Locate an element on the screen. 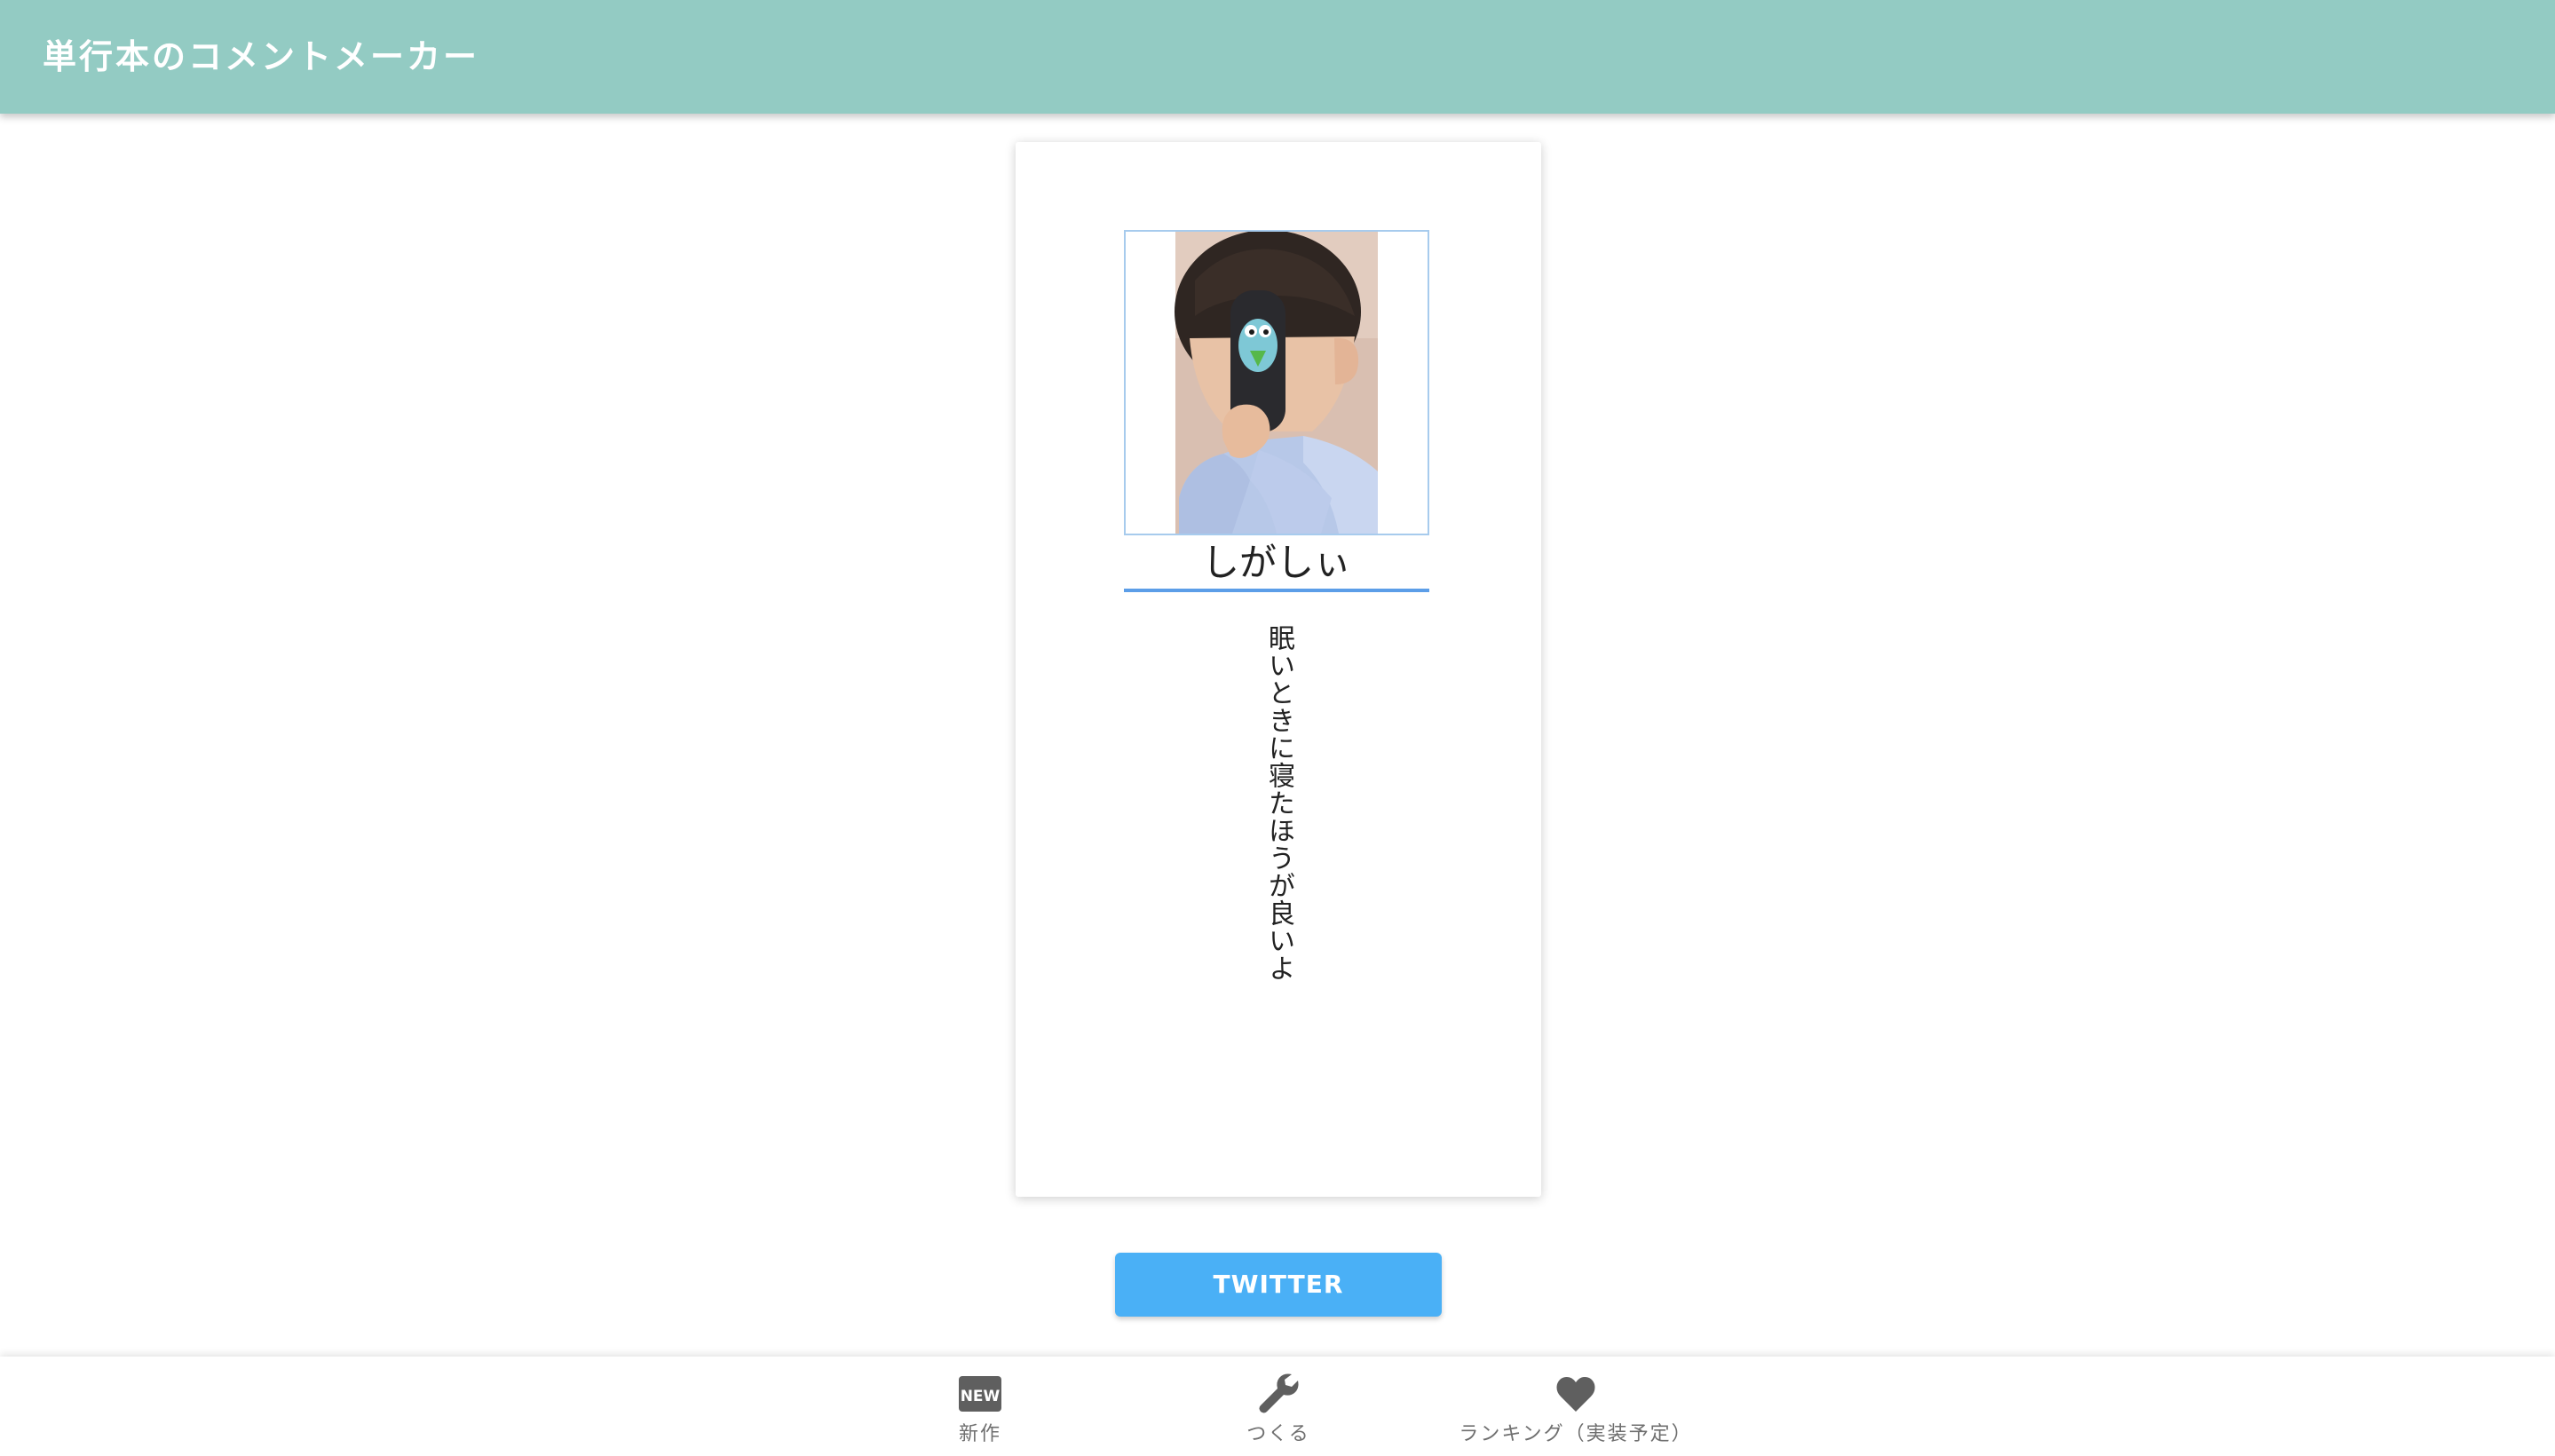 This screenshot has height=1456, width=2555. comment-text: 眠いときに寝たほうが良いよ is located at coordinates (1278, 819).